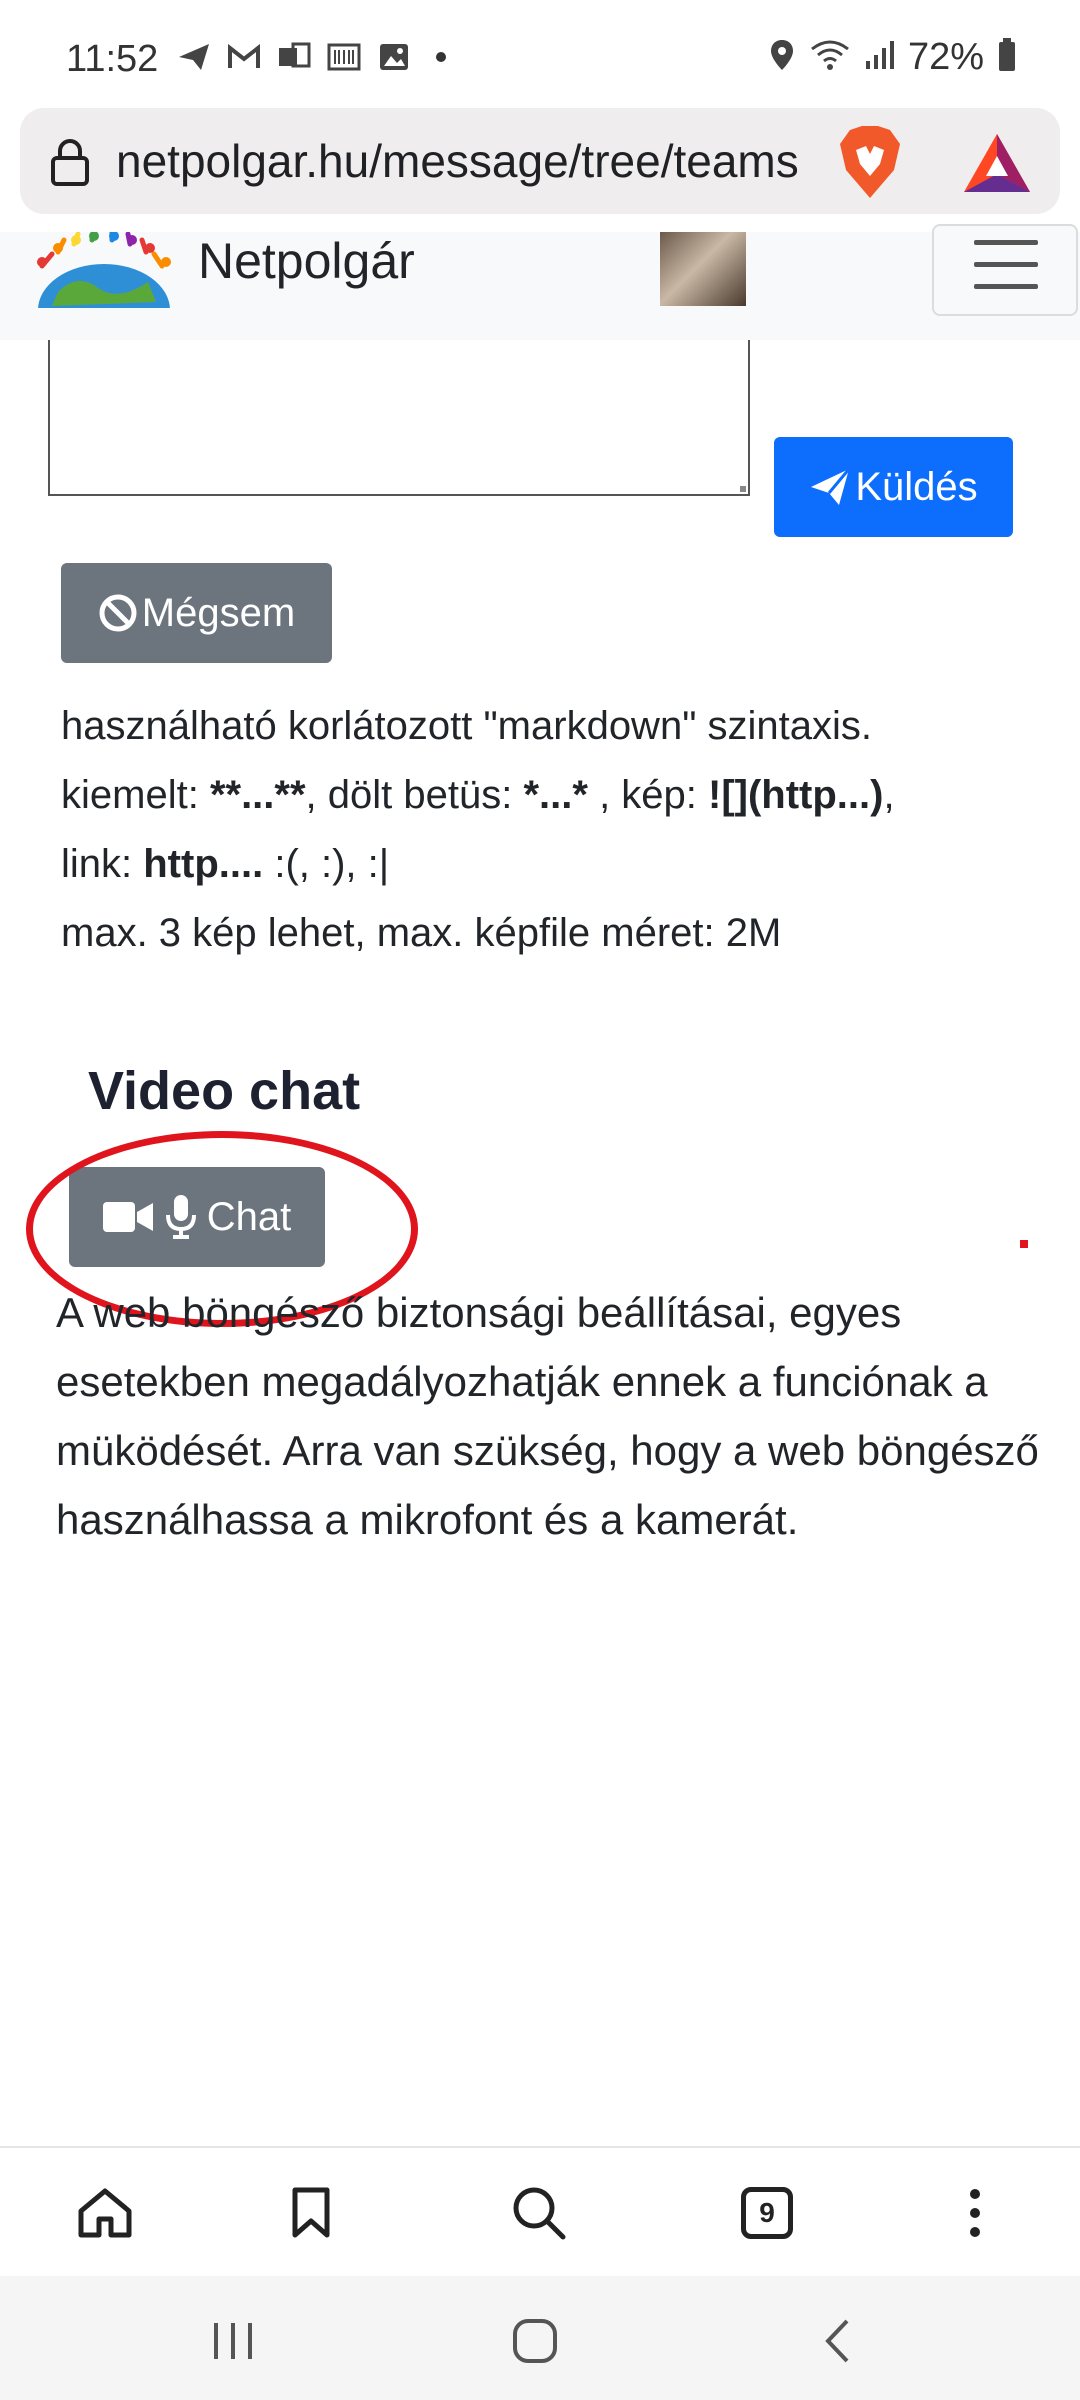 Image resolution: width=1080 pixels, height=2400 pixels. Describe the element at coordinates (441, 57) in the screenshot. I see `more-notifications-icon` at that location.